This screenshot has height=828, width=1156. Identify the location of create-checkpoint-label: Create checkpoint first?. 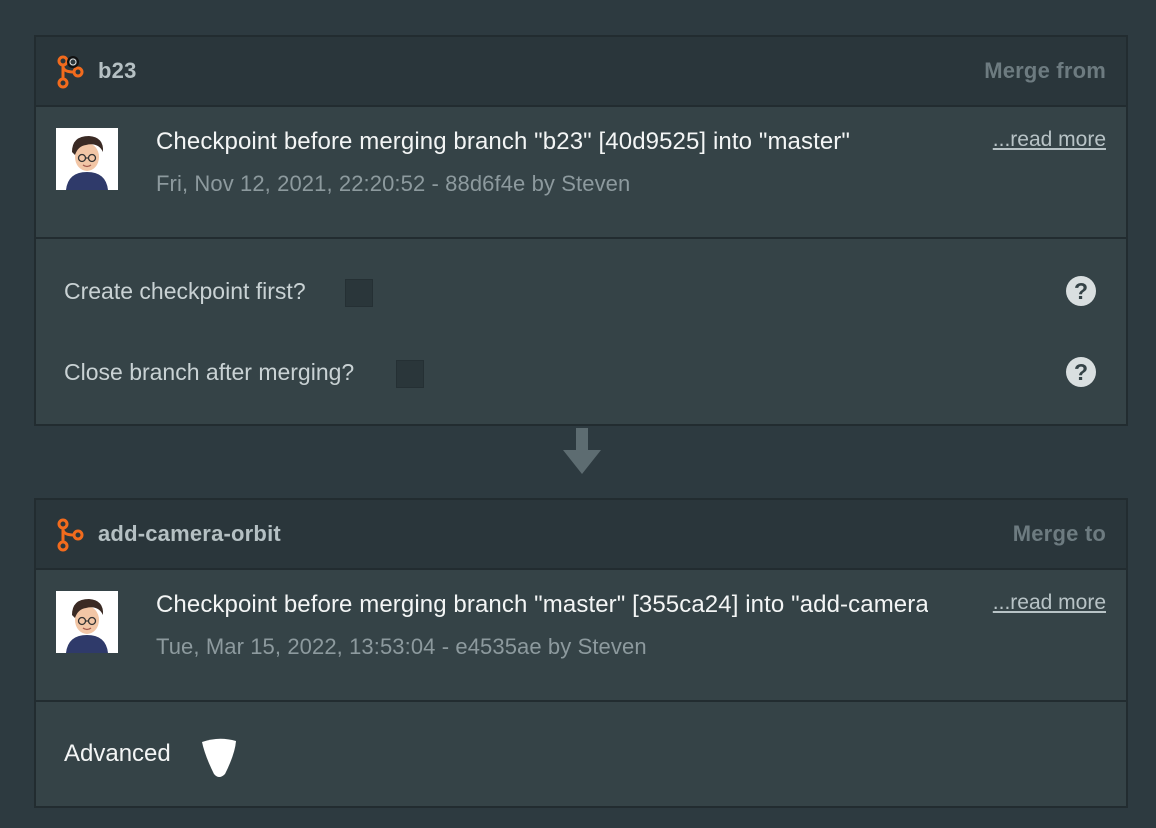
(185, 291).